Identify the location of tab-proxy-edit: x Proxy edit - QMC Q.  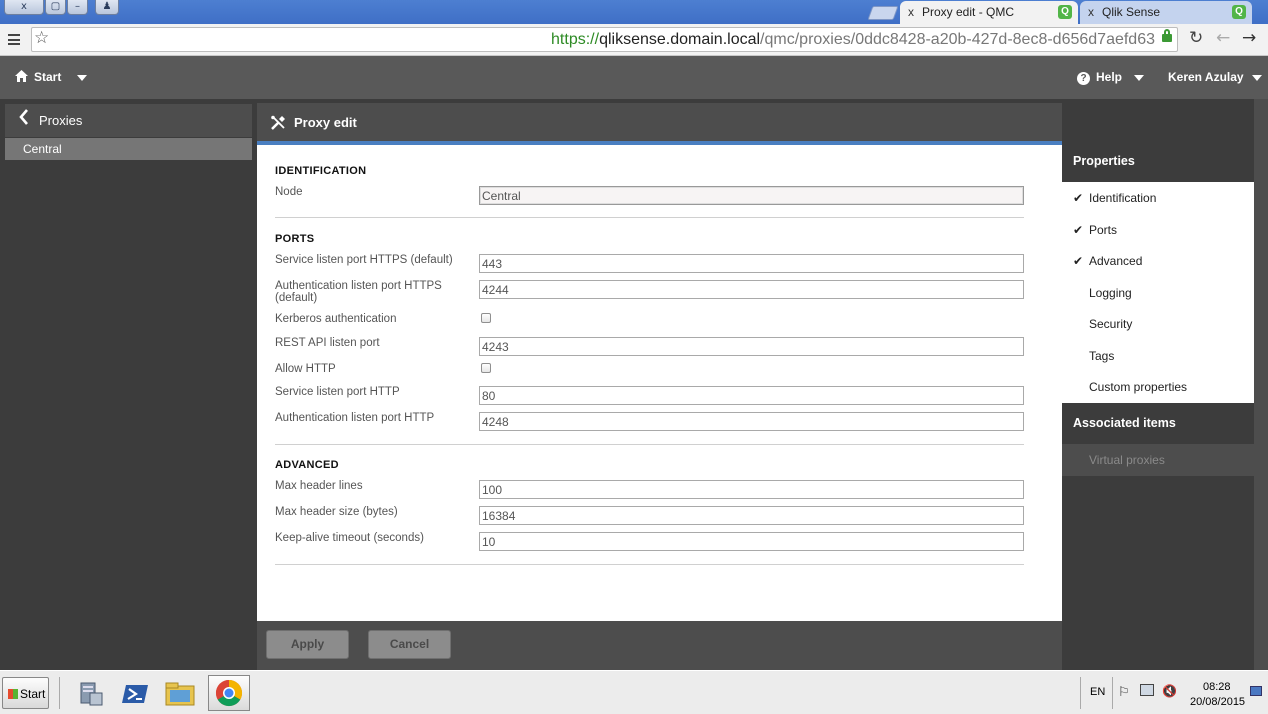
(989, 12).